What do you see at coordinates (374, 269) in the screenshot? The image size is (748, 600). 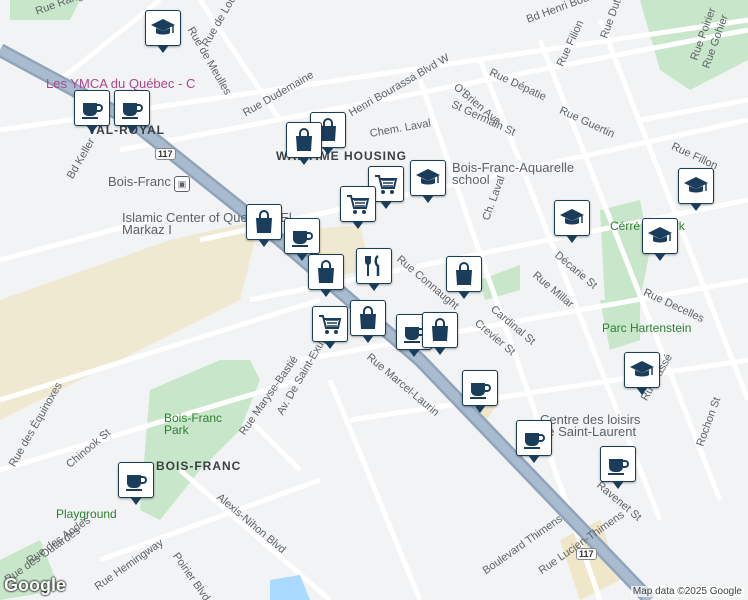 I see `map-marker-restaurant` at bounding box center [374, 269].